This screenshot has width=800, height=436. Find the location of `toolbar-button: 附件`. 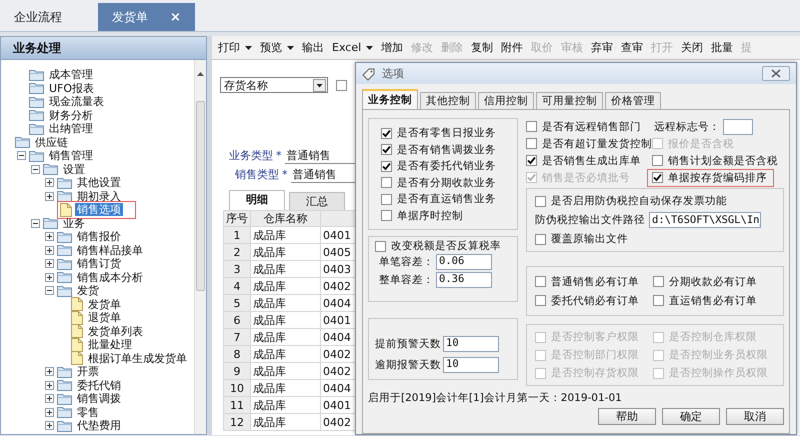

toolbar-button: 附件 is located at coordinates (512, 48).